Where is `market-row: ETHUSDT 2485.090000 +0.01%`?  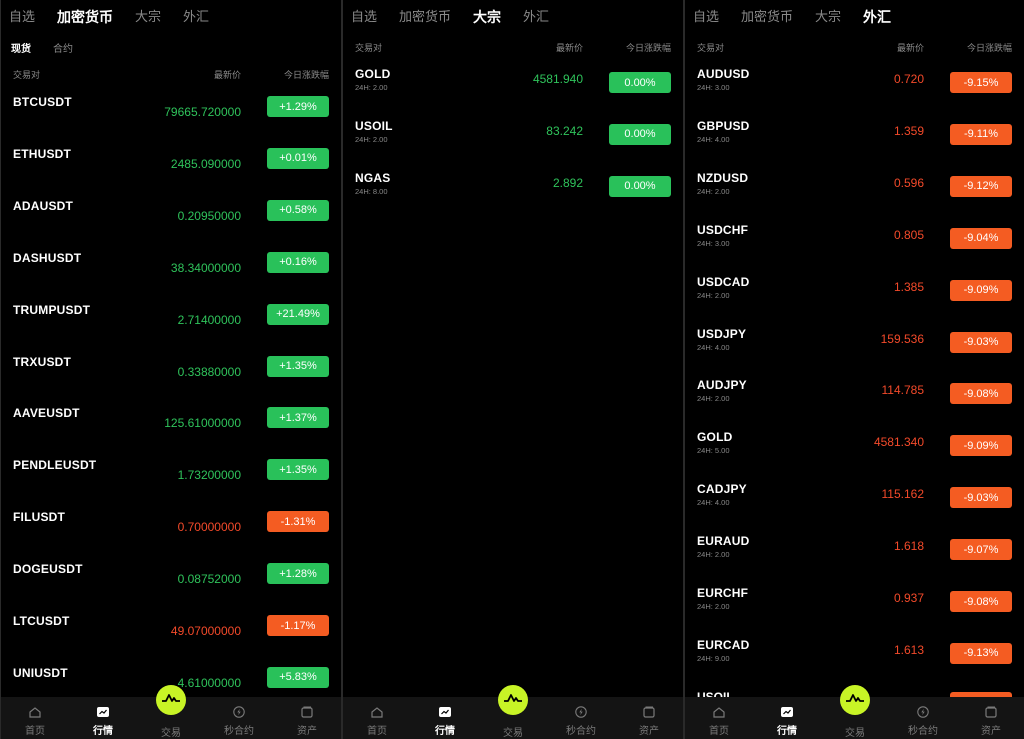
market-row: ETHUSDT 2485.090000 +0.01% is located at coordinates (171, 173).